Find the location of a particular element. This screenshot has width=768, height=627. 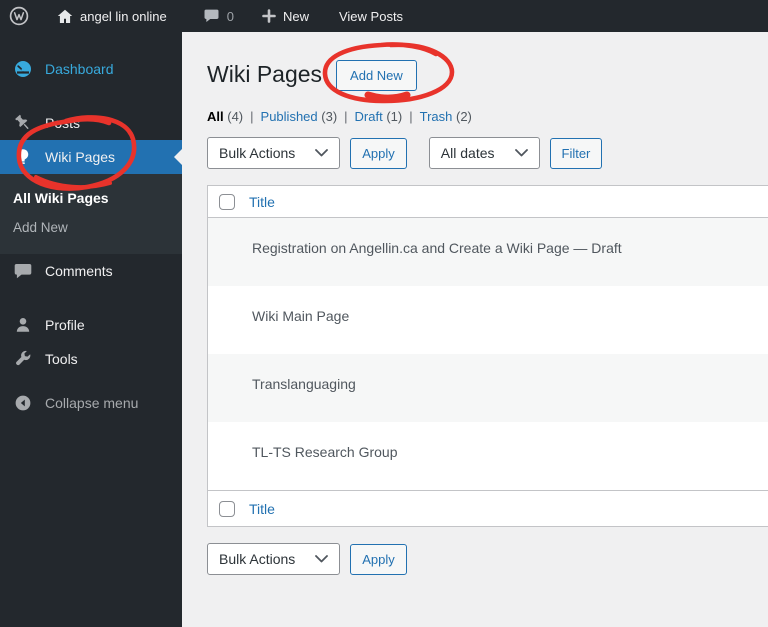

wordpress-logo-menu is located at coordinates (19, 16).